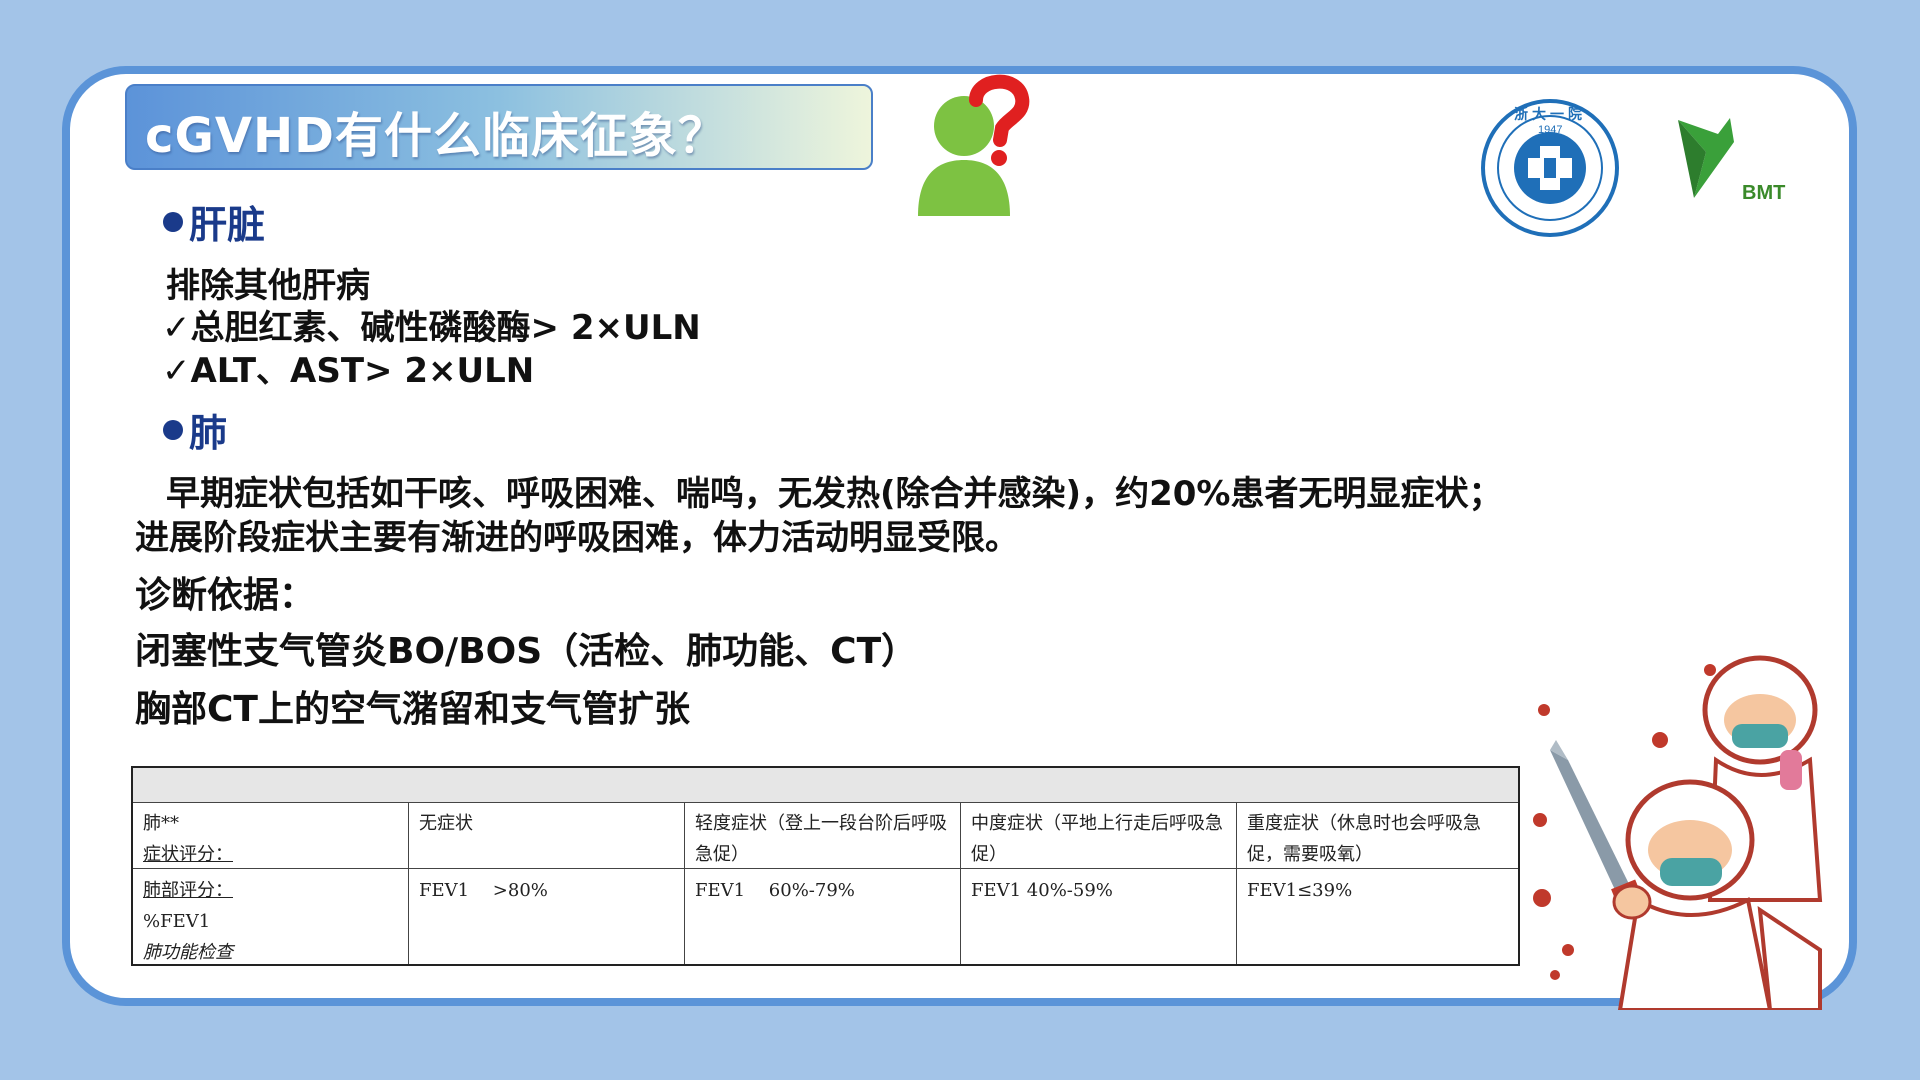  Describe the element at coordinates (436, 136) in the screenshot. I see `page-title: cGVHD有什么临床征象？` at that location.